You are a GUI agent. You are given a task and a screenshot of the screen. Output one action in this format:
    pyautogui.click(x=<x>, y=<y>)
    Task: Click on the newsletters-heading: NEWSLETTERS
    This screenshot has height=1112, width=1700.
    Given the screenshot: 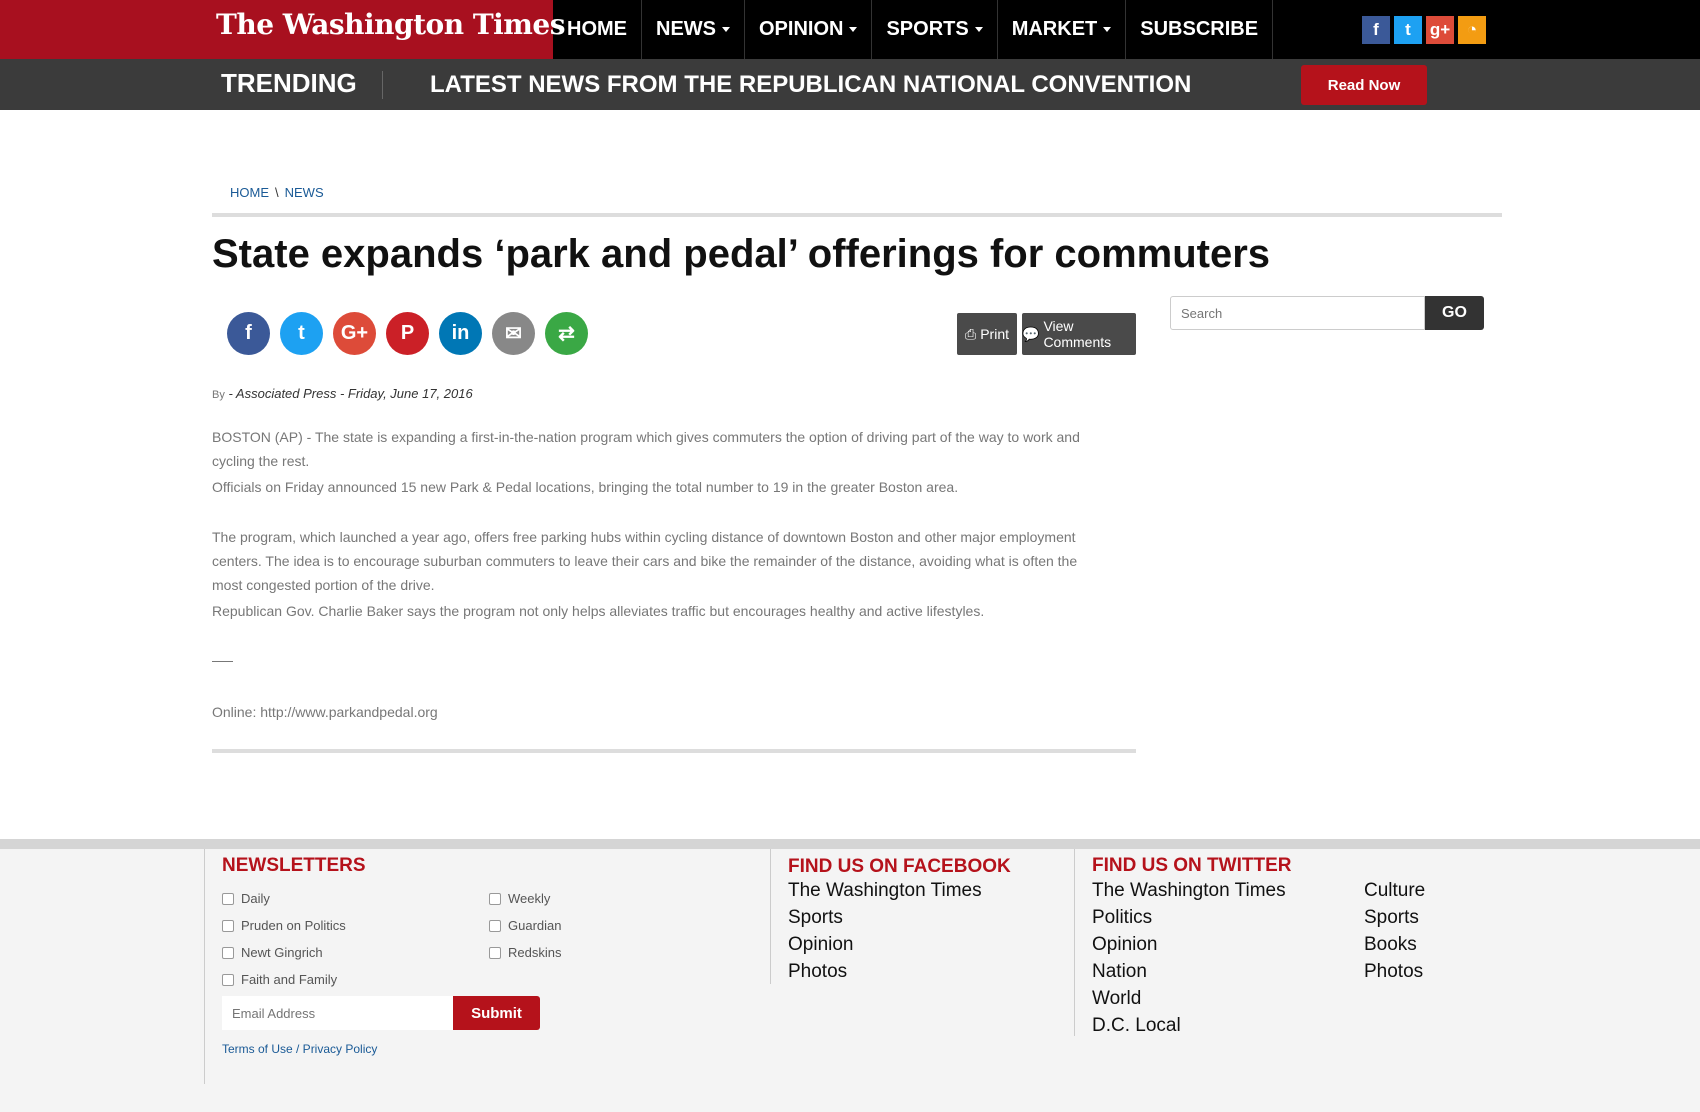 What is the action you would take?
    pyautogui.click(x=294, y=865)
    